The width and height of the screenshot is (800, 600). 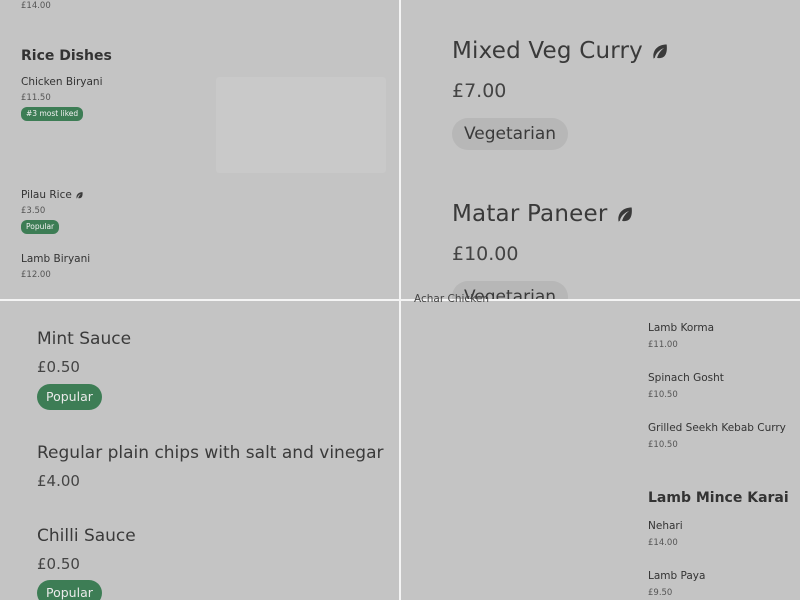 I want to click on item-price: £11.50, so click(x=36, y=98).